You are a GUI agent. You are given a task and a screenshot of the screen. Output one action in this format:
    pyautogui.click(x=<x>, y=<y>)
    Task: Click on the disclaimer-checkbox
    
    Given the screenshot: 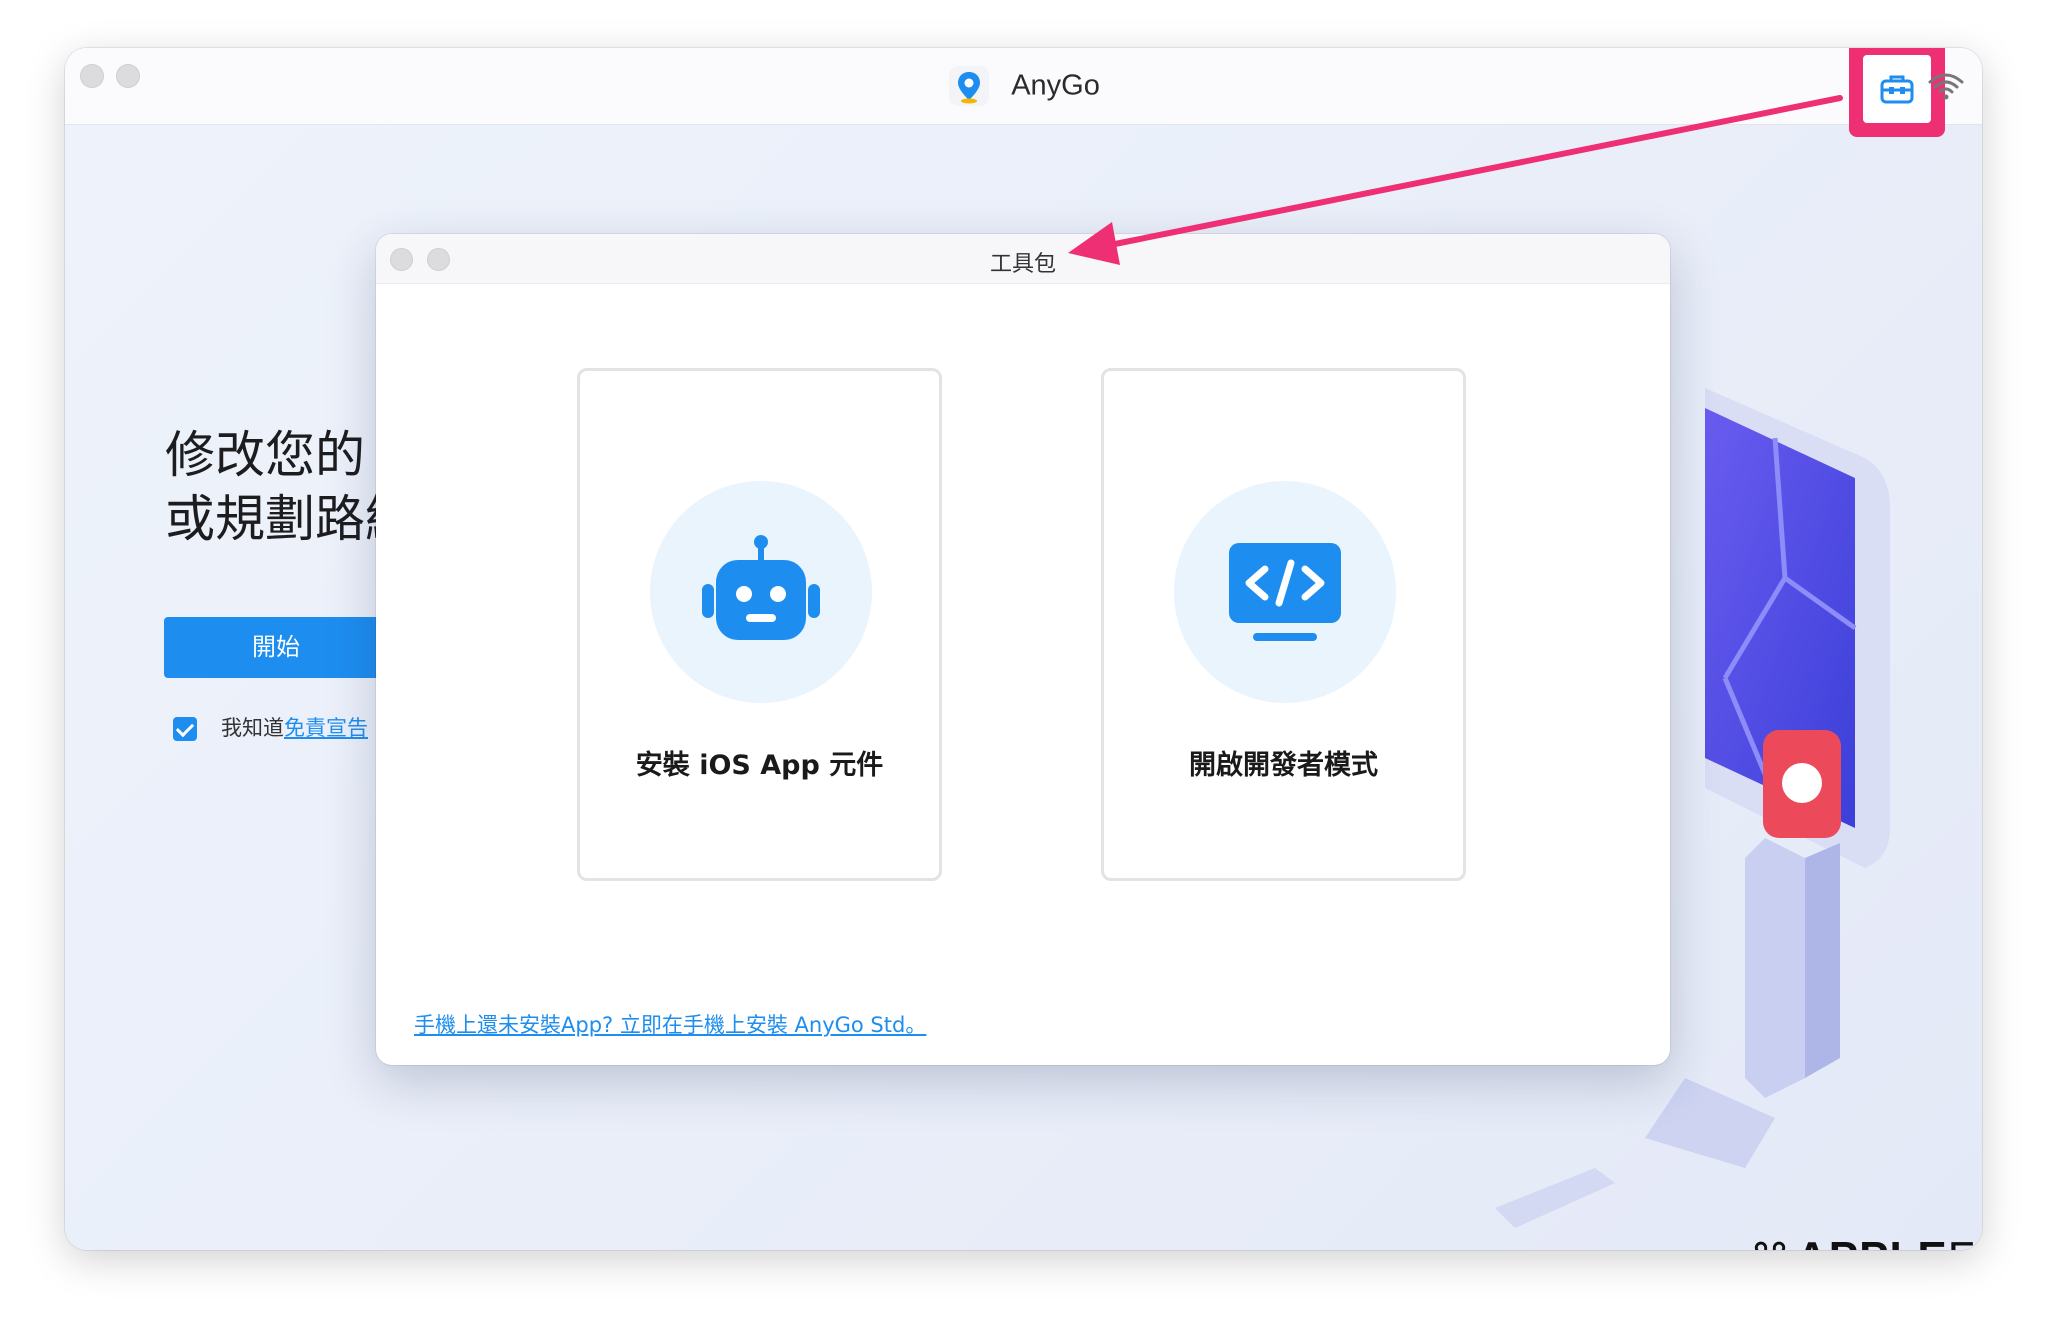 What is the action you would take?
    pyautogui.click(x=185, y=729)
    